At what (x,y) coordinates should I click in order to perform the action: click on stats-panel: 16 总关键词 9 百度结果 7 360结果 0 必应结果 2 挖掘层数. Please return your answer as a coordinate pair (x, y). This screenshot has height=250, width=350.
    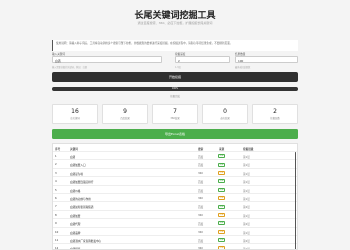
    Looking at the image, I should click on (175, 114).